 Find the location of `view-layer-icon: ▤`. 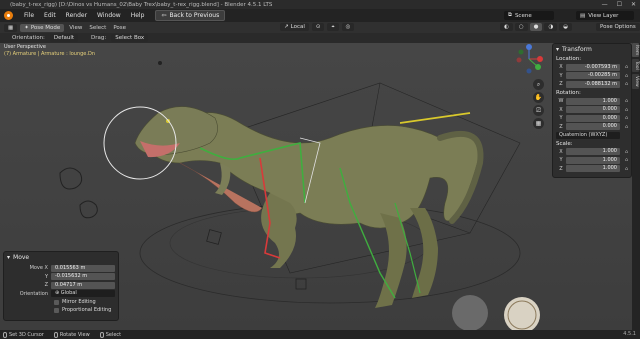

view-layer-icon: ▤ is located at coordinates (583, 15).